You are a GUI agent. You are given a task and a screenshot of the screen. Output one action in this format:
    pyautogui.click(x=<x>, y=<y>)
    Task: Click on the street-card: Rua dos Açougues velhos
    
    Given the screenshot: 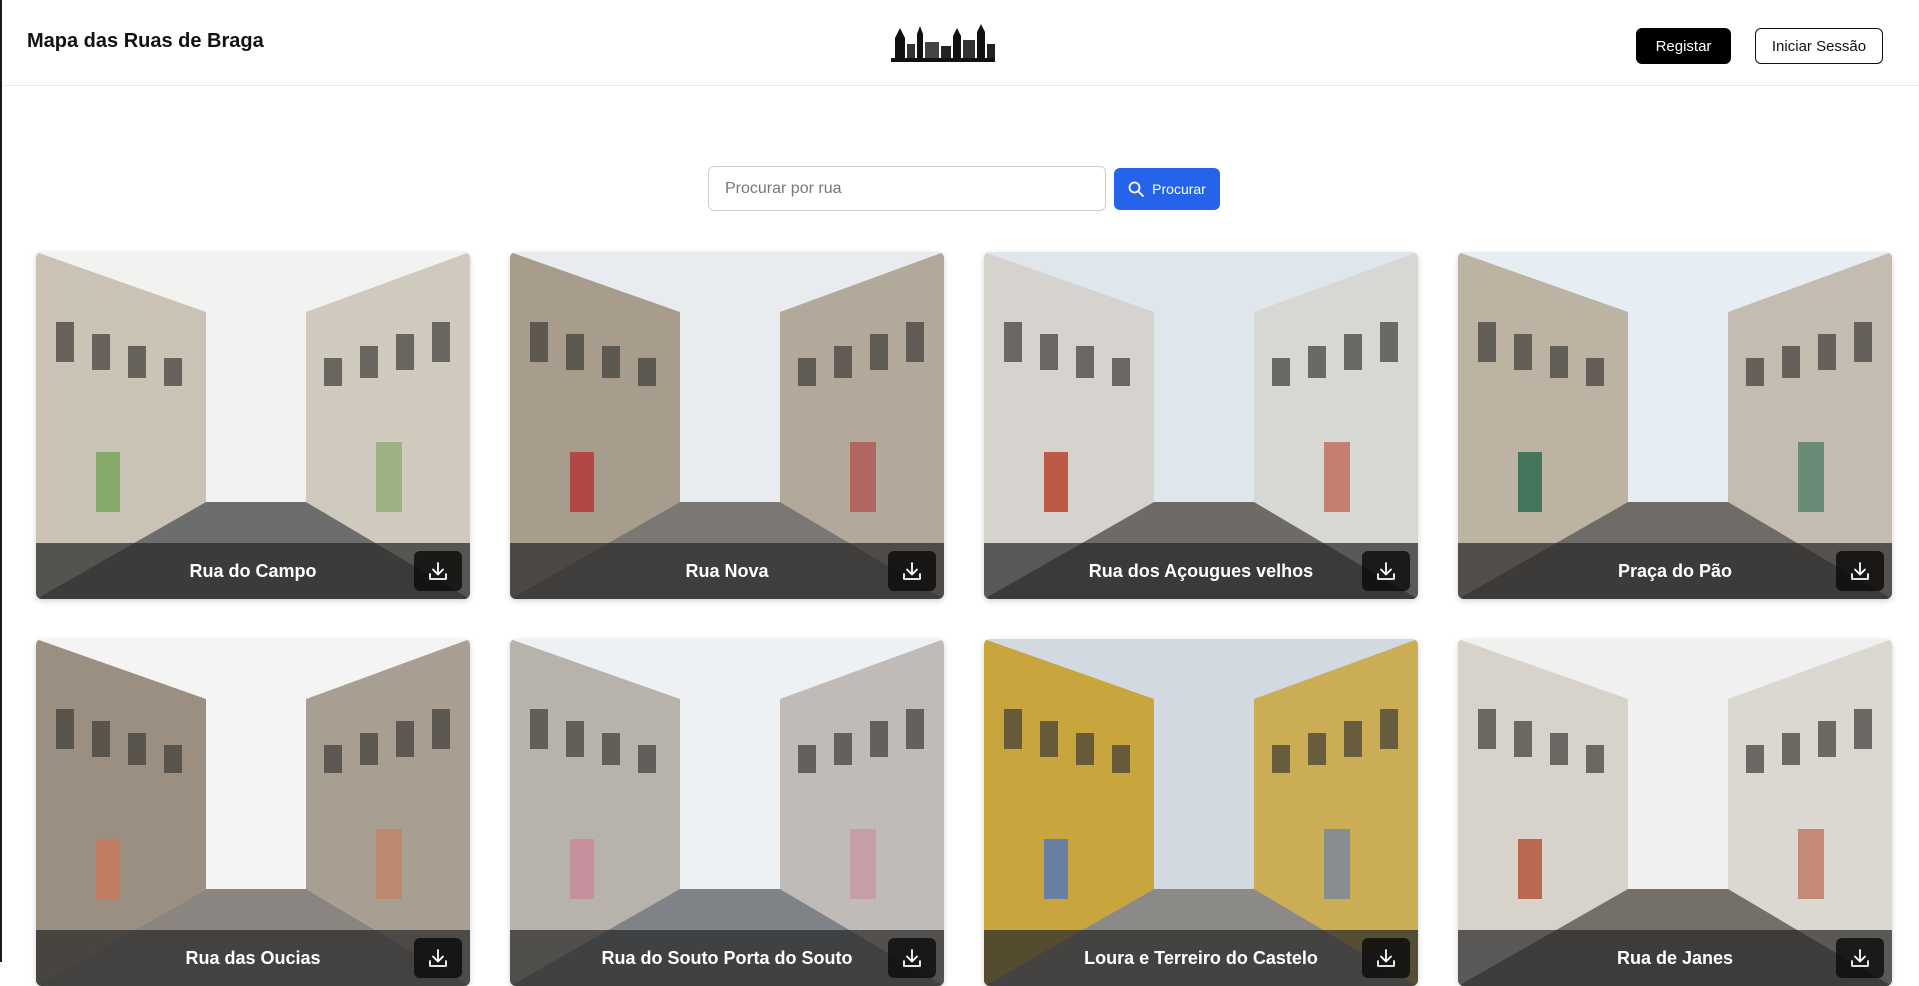 What is the action you would take?
    pyautogui.click(x=1201, y=425)
    